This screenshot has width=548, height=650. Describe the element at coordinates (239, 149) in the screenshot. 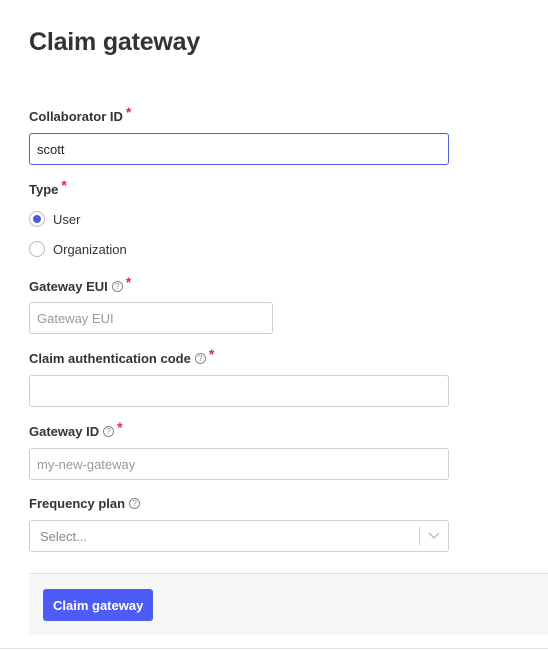

I see `collaborator-id-input` at that location.